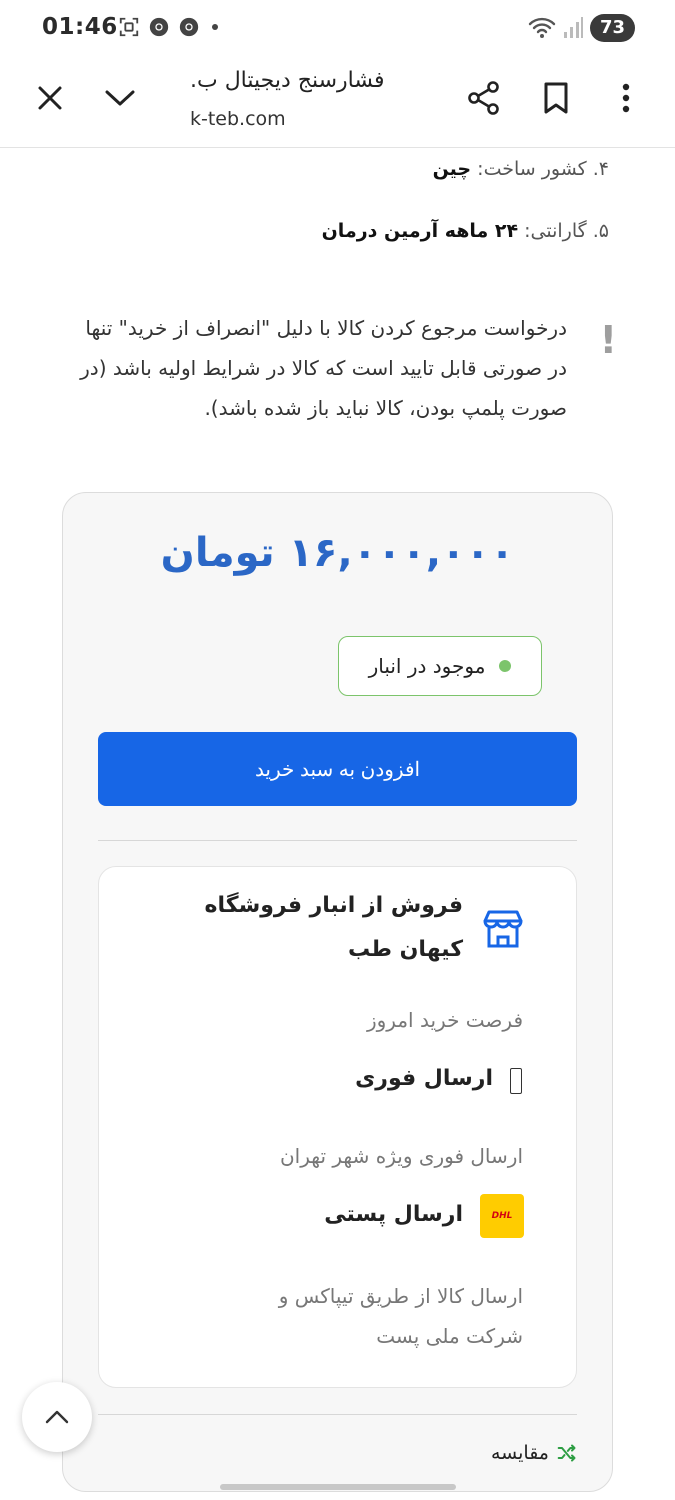  I want to click on warning-icon: !, so click(608, 340).